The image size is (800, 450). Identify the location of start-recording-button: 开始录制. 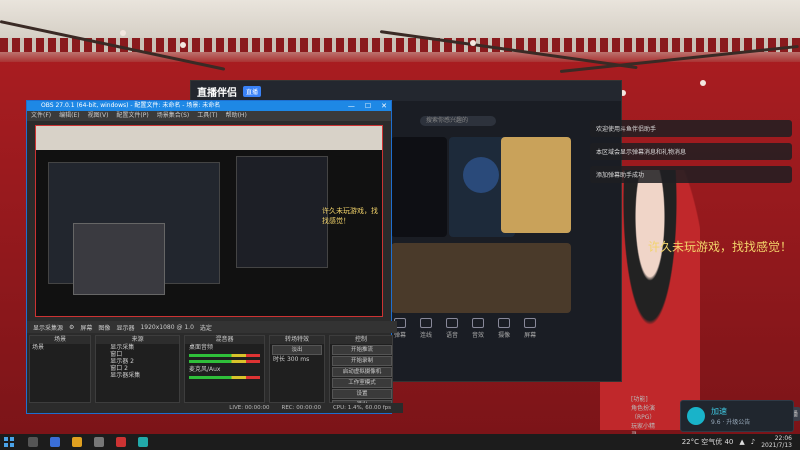
(362, 361).